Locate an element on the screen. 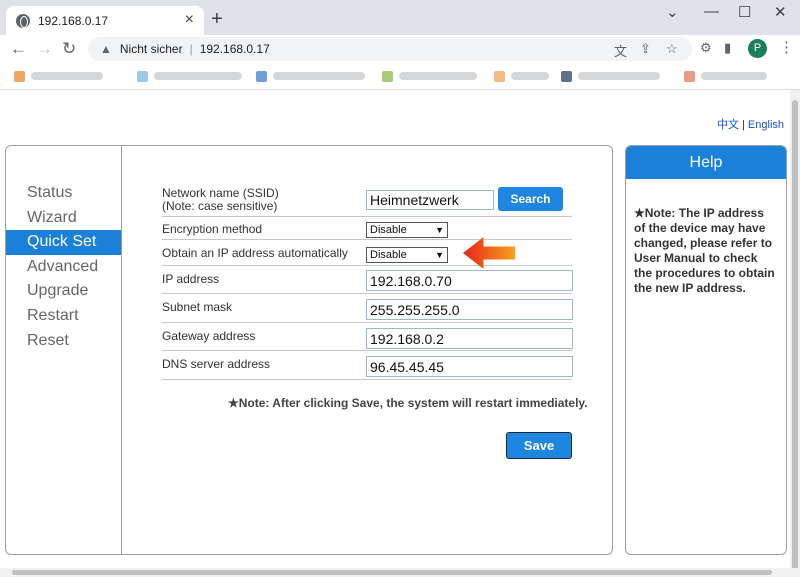 This screenshot has width=800, height=577. close-window-icon: ✕ is located at coordinates (780, 12).